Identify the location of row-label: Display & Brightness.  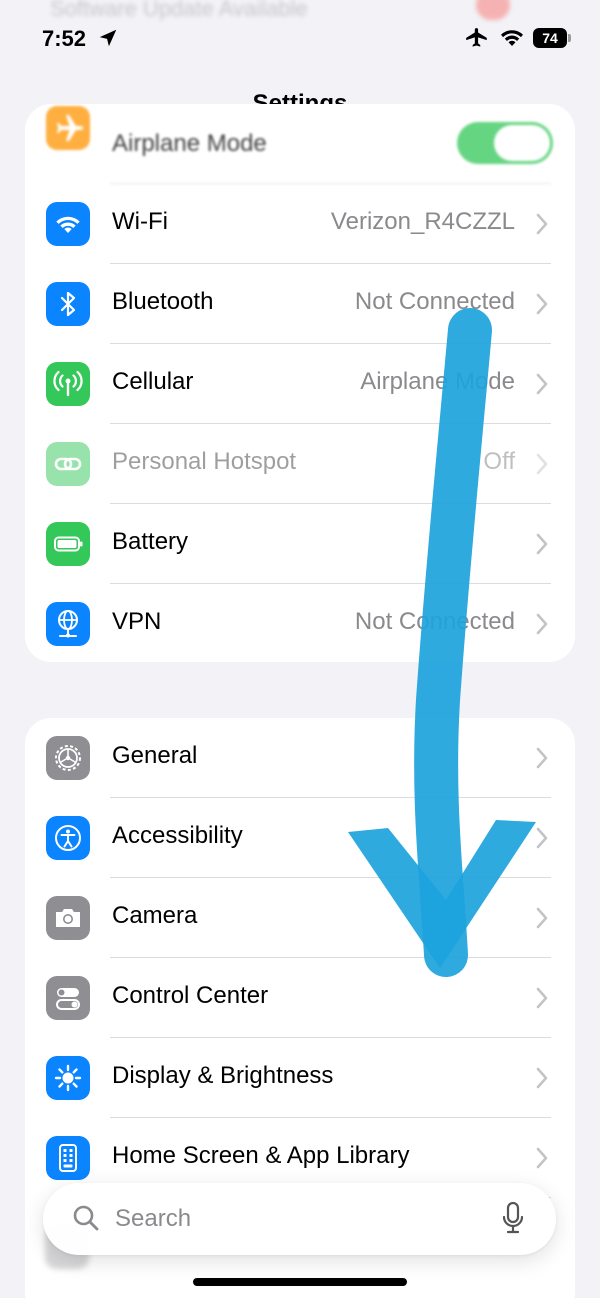
(223, 1075).